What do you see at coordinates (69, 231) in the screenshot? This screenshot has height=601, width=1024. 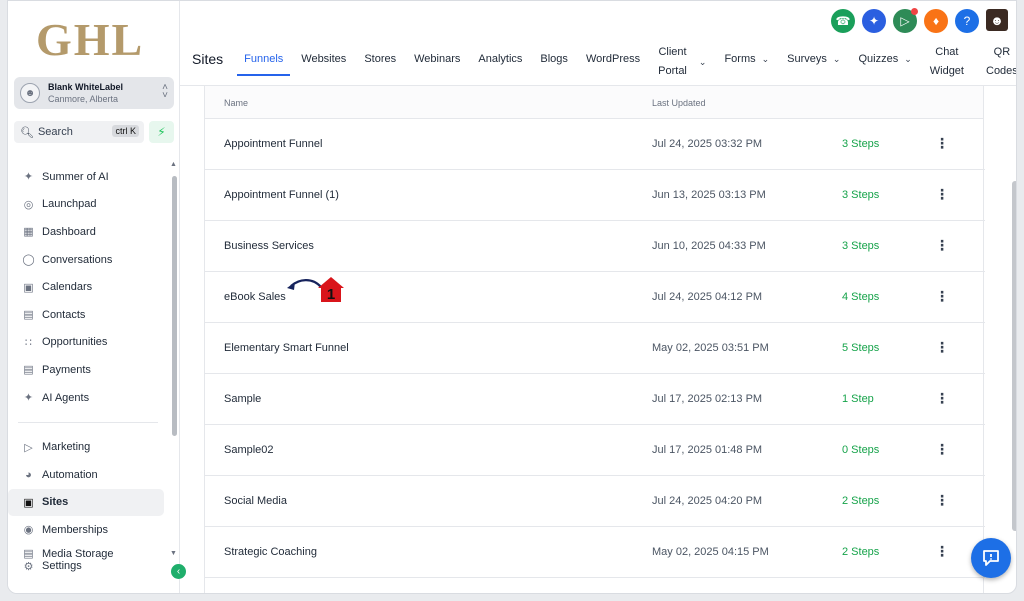 I see `sidebar-item-label: Dashboard` at bounding box center [69, 231].